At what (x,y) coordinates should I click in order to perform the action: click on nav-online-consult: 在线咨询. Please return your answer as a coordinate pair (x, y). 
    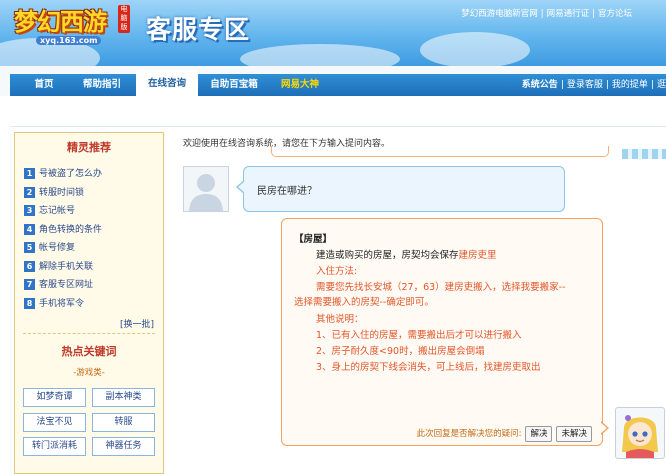
    Looking at the image, I should click on (167, 83).